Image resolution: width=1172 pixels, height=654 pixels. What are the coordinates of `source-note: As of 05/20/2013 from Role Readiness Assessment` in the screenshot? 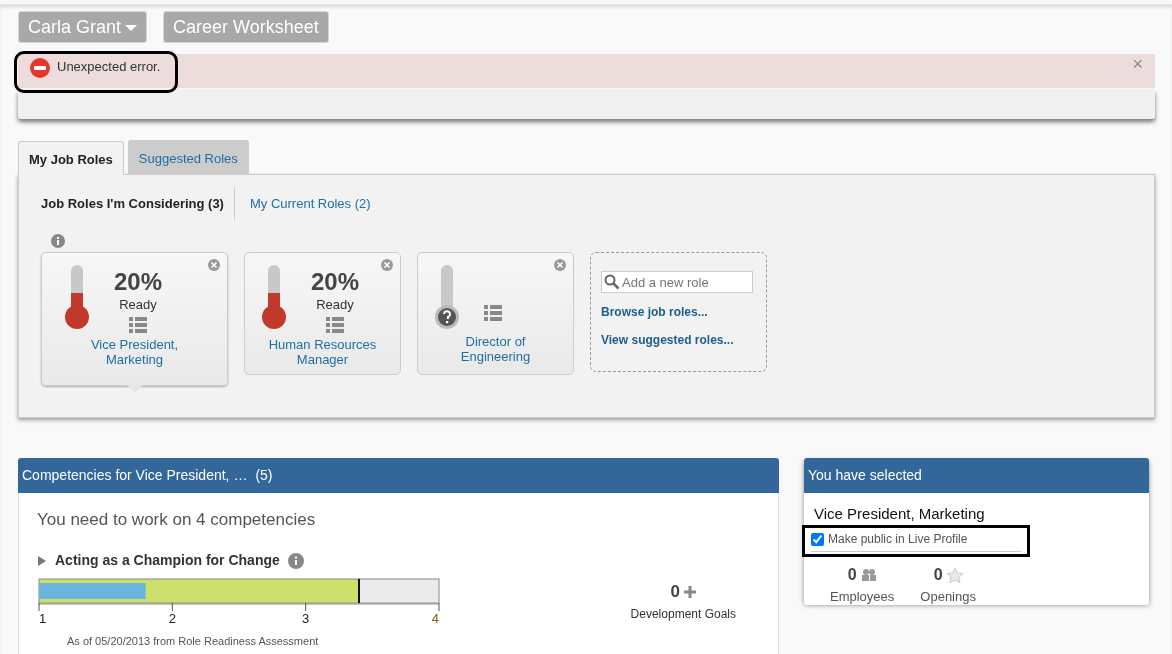 It's located at (193, 641).